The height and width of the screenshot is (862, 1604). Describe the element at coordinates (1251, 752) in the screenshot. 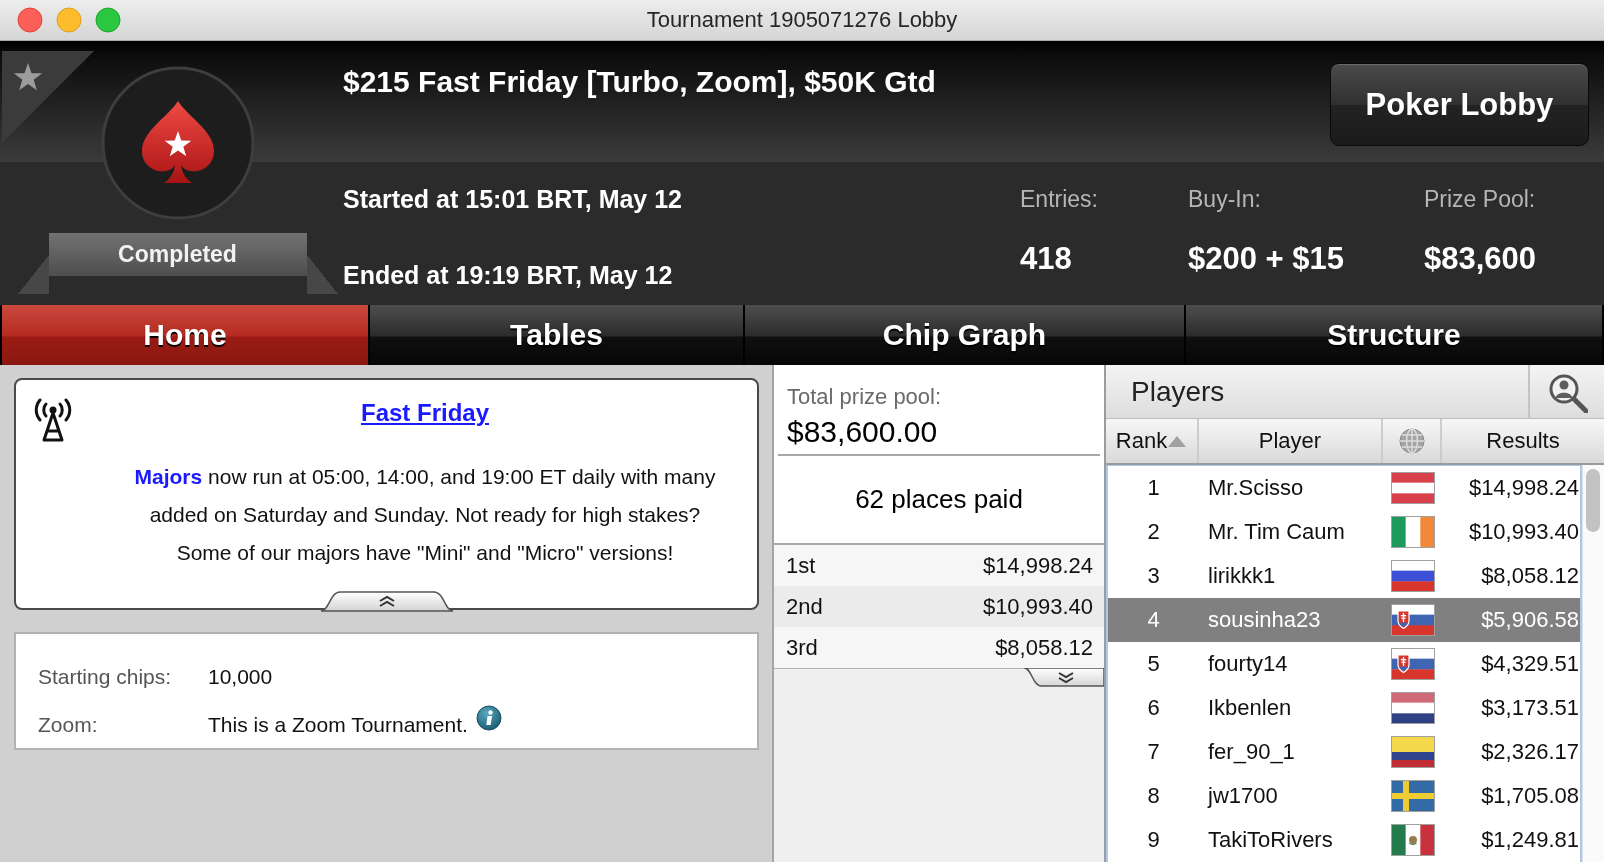

I see `player-cell-text: fer_90_1` at that location.